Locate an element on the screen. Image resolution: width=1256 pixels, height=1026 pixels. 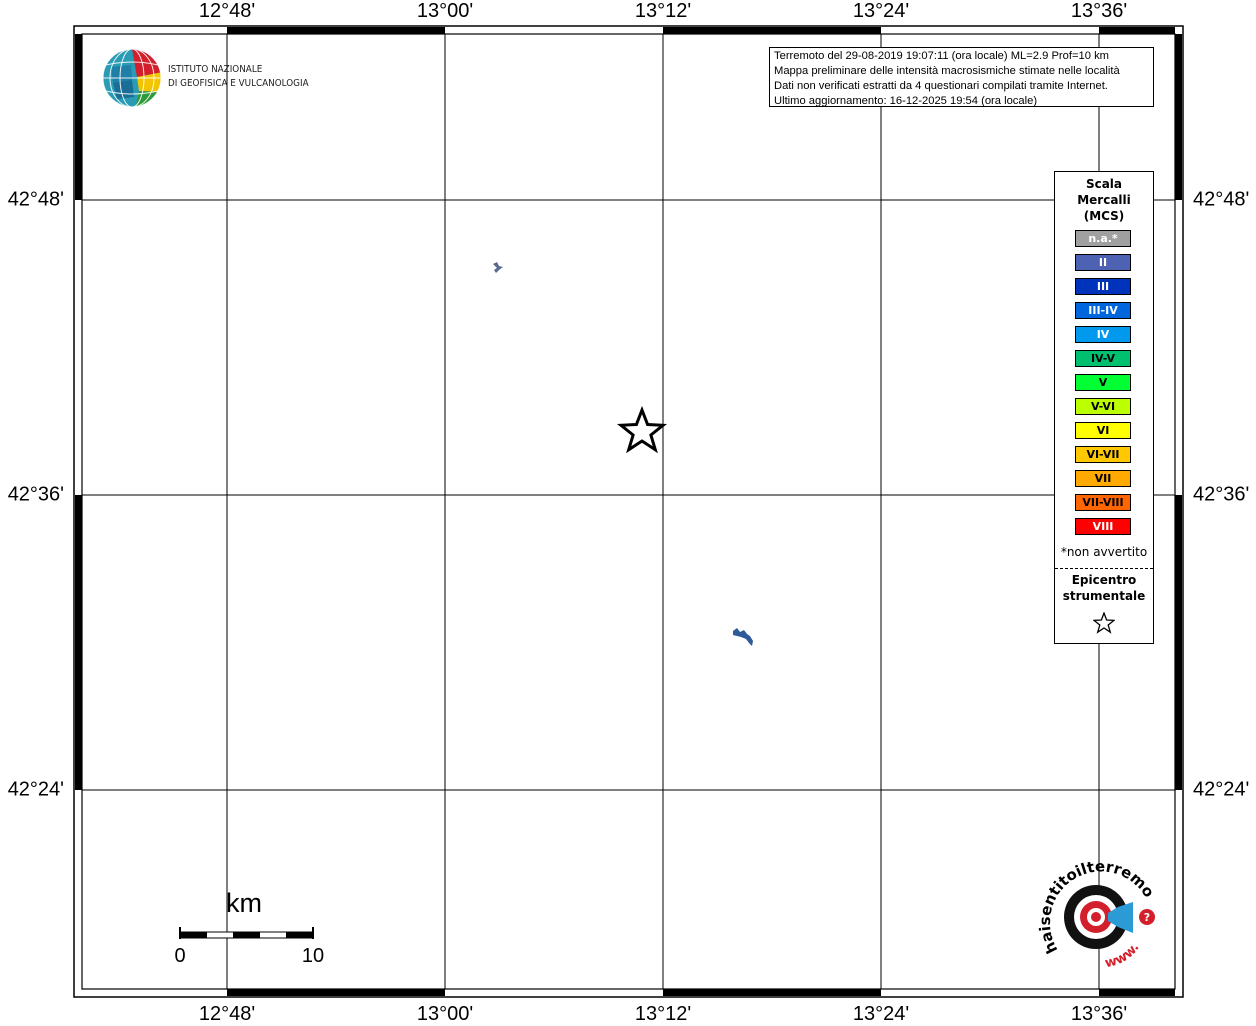
scale-bar-start: 0 is located at coordinates (180, 956).